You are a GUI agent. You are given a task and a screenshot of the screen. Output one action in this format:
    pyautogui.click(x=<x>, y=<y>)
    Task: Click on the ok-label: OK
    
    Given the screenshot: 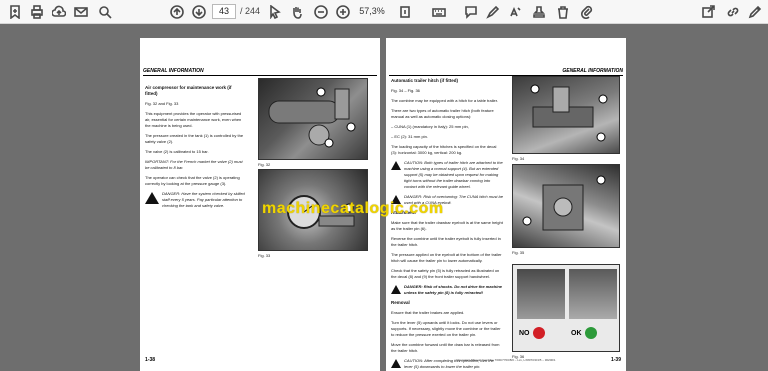 What is the action you would take?
    pyautogui.click(x=576, y=333)
    